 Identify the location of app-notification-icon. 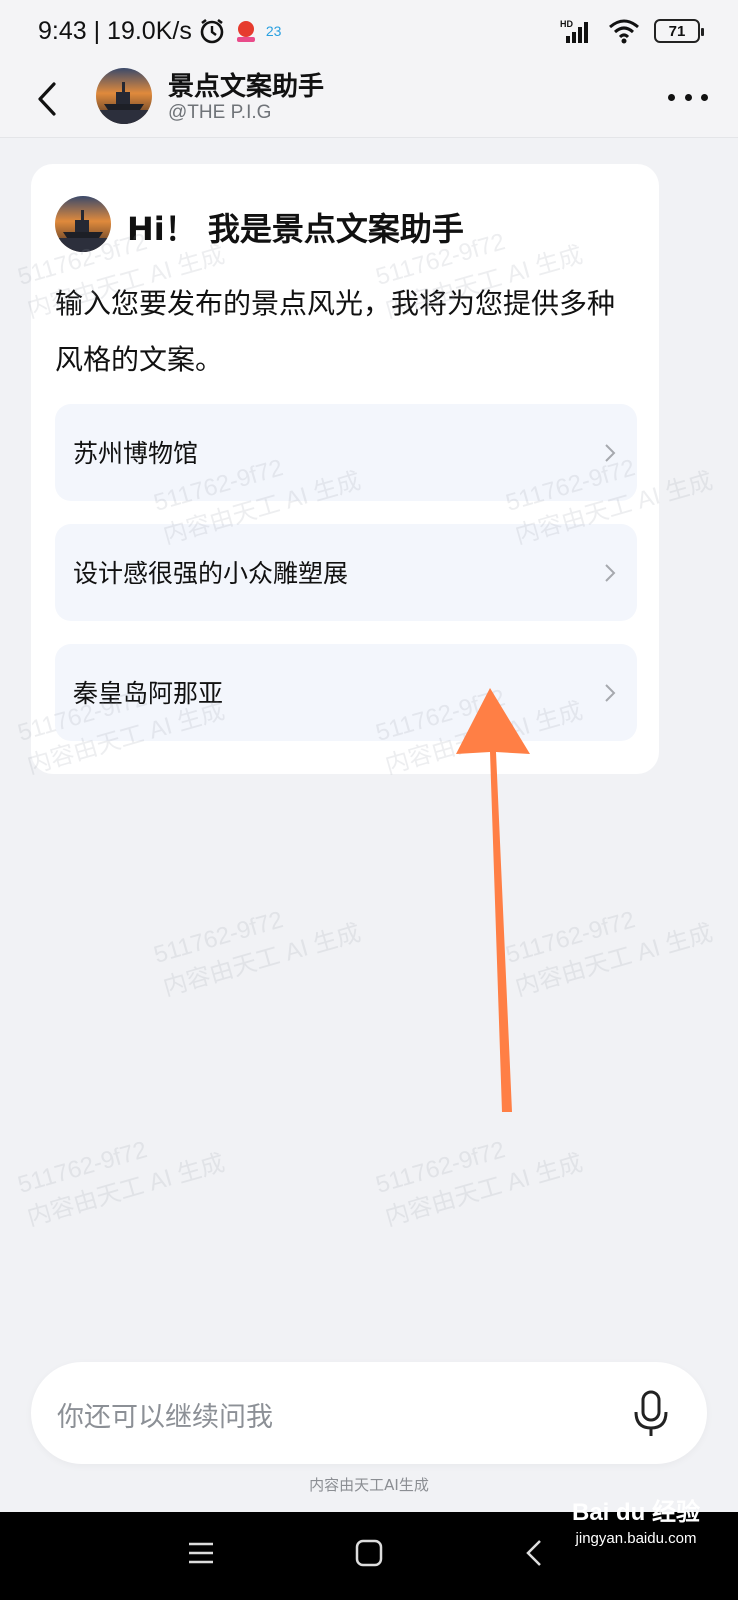
(245, 31).